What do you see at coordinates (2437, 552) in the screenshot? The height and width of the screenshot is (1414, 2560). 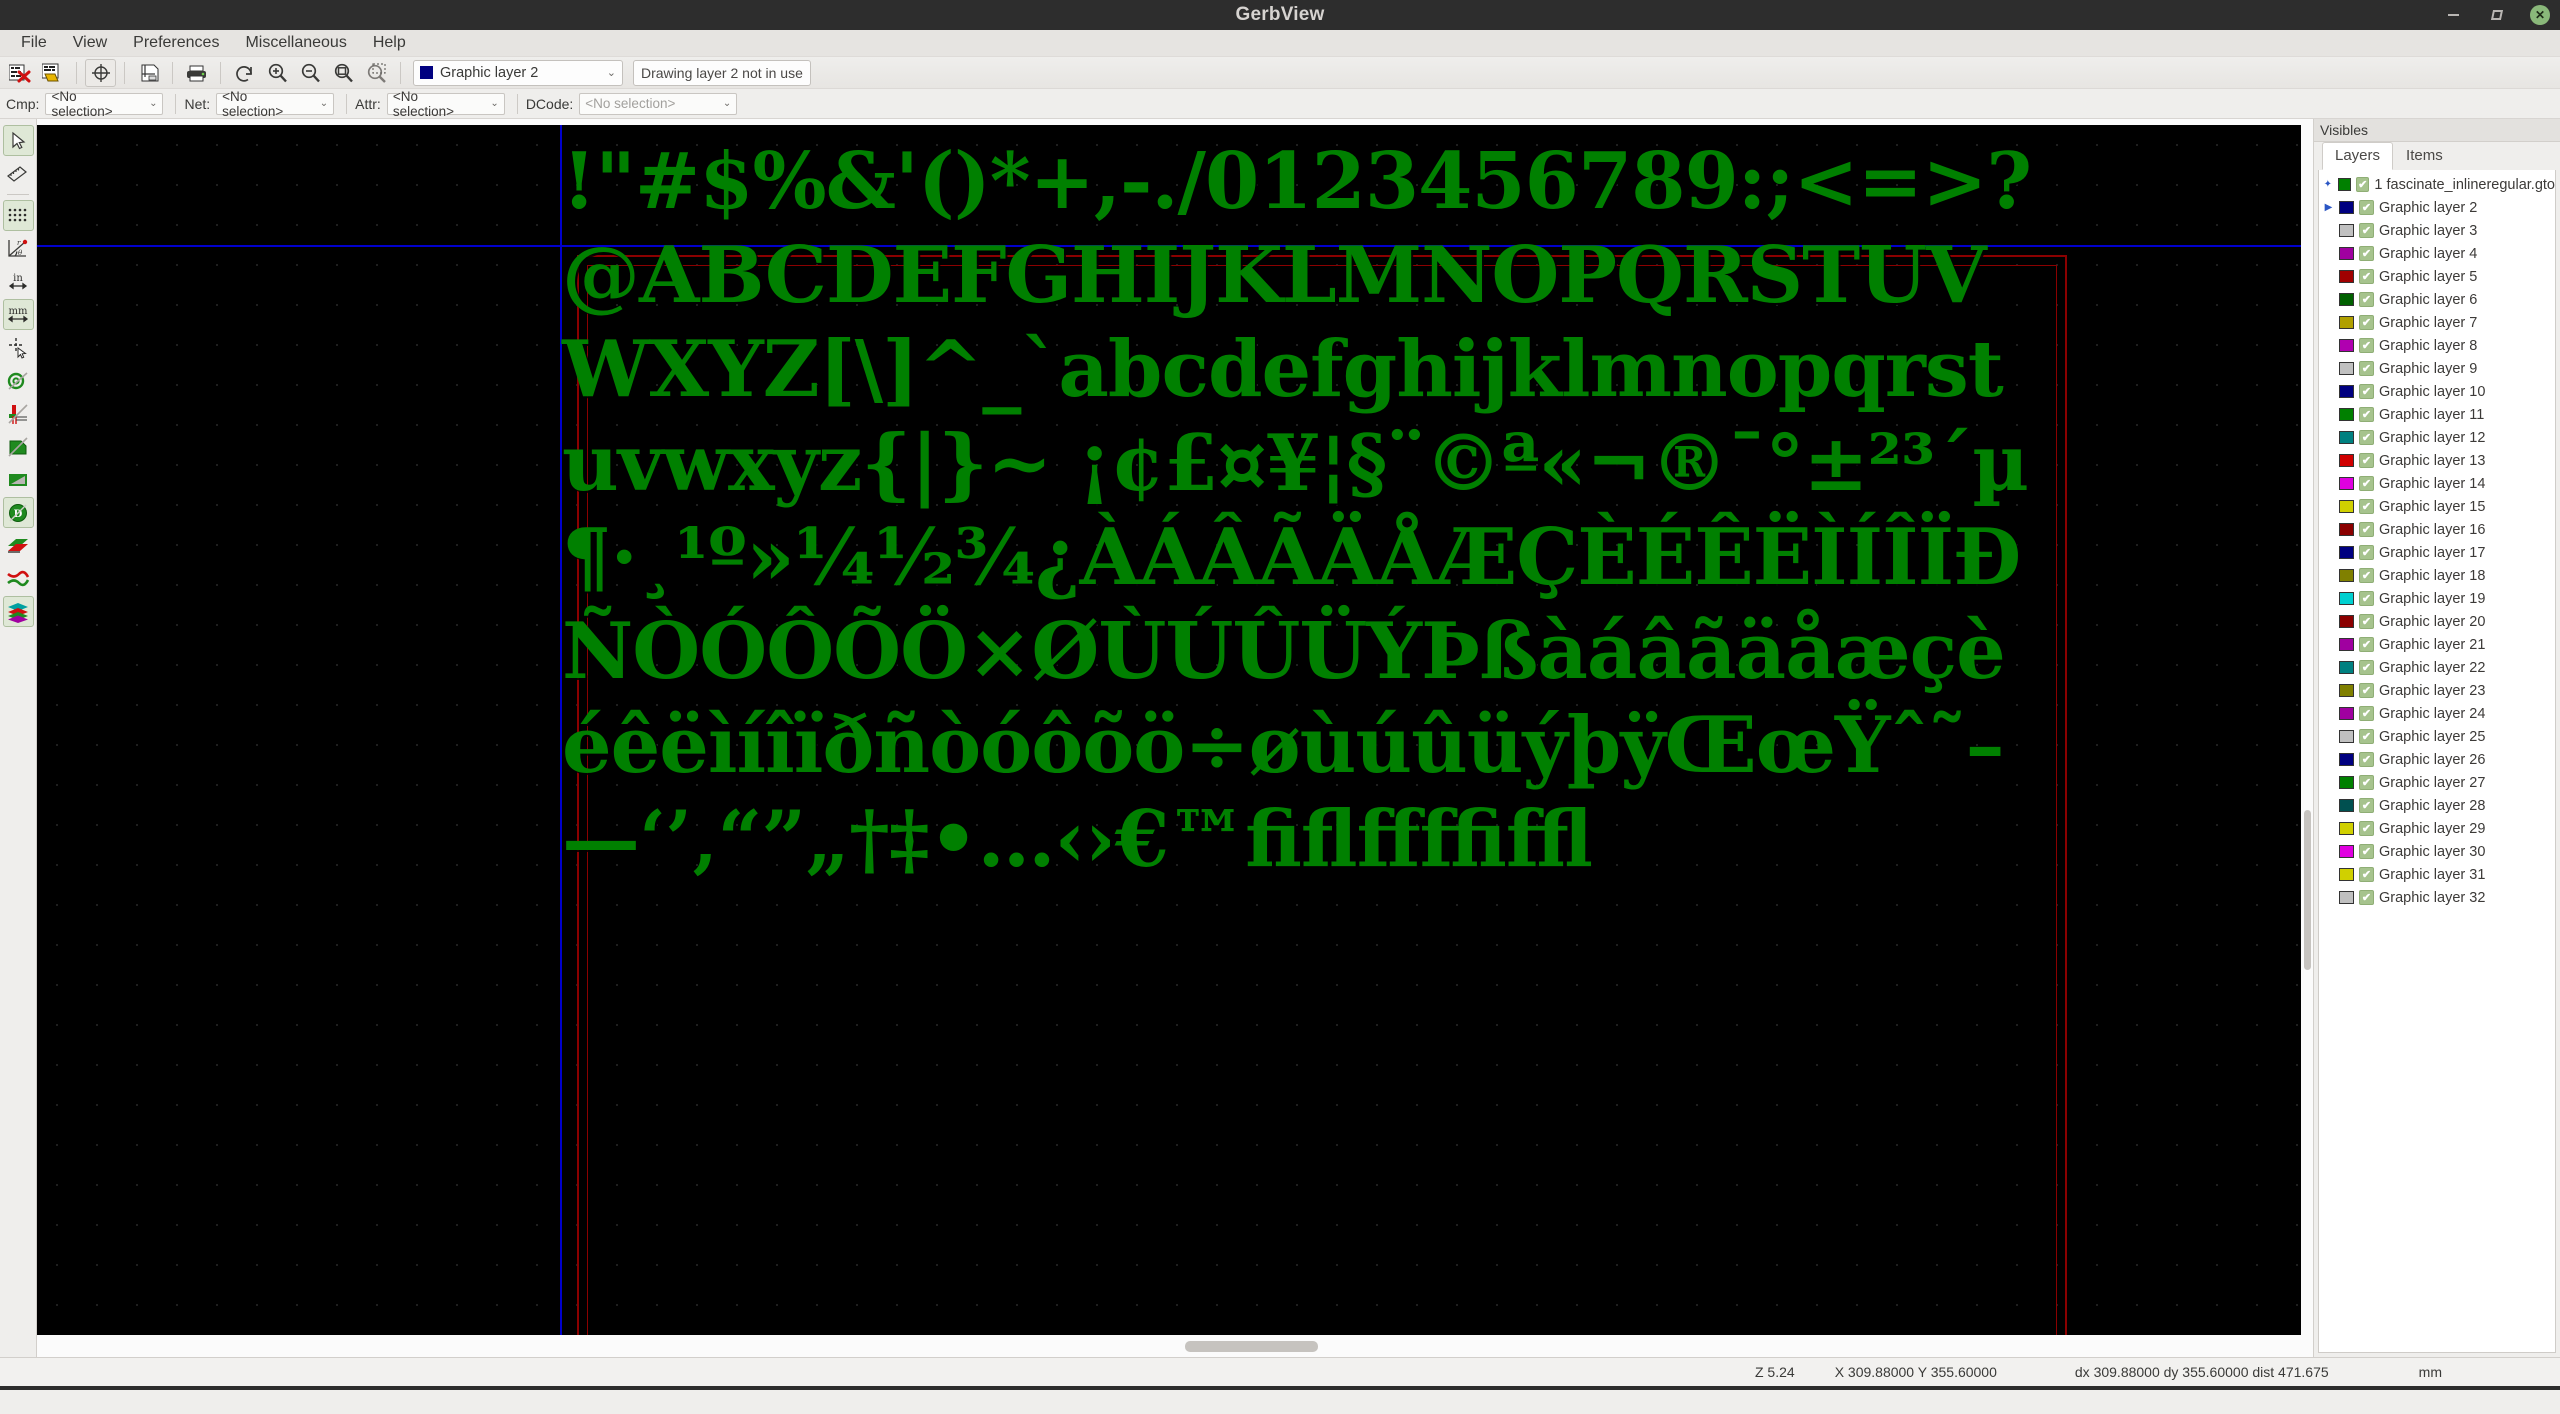 I see `layer-row: ✔ Graphic layer 17` at bounding box center [2437, 552].